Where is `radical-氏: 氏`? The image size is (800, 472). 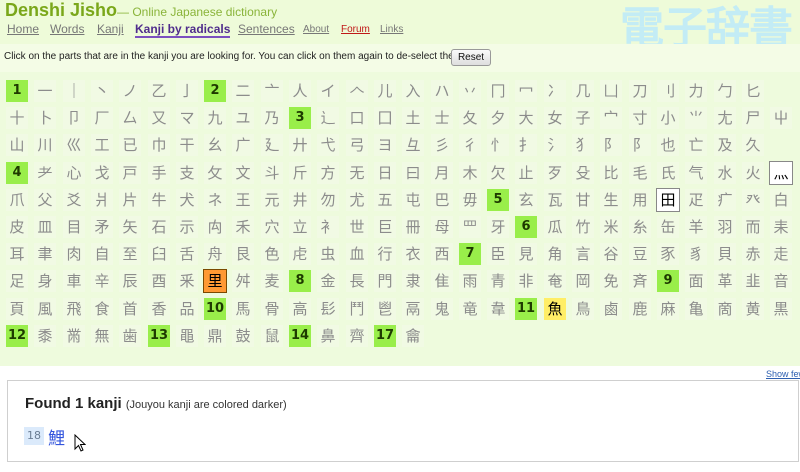 radical-氏: 氏 is located at coordinates (668, 173).